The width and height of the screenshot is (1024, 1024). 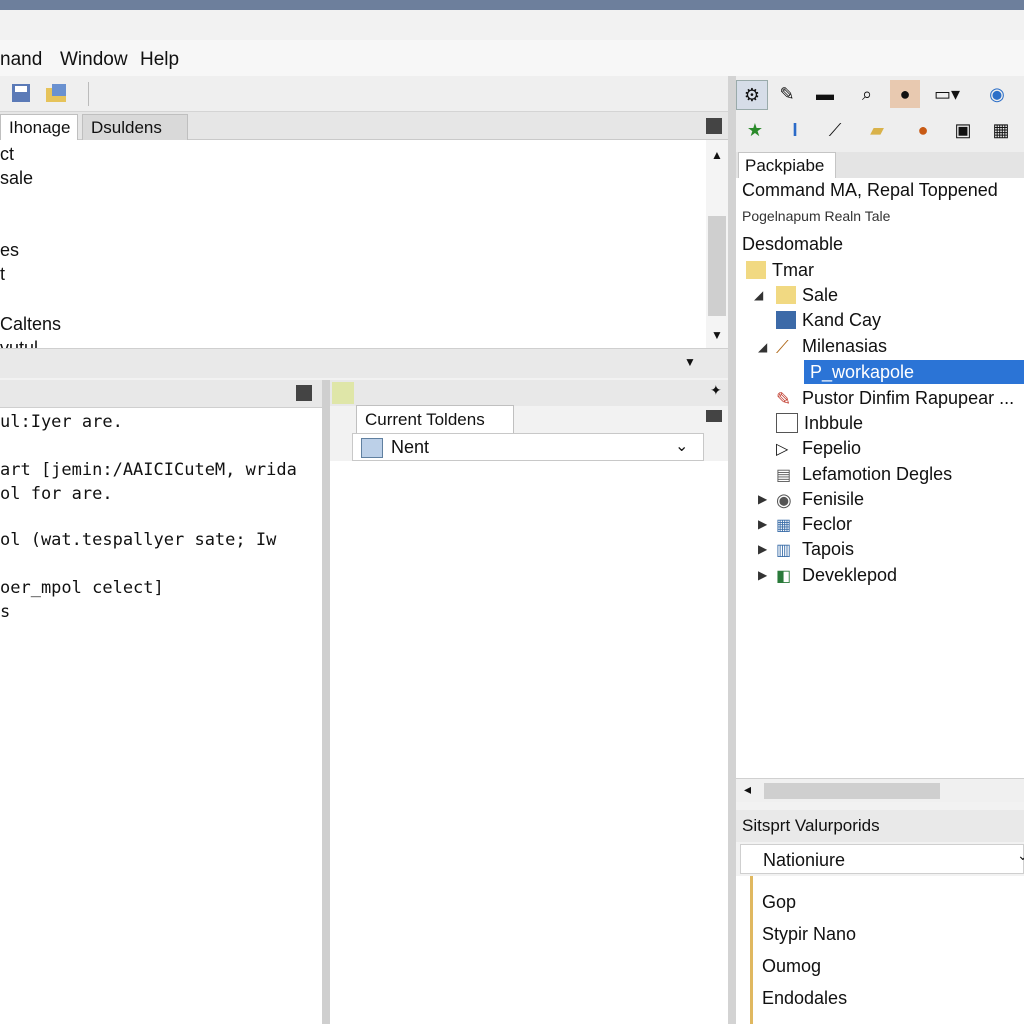 I want to click on tree-item: ⟋ Milenasias, so click(x=831, y=346).